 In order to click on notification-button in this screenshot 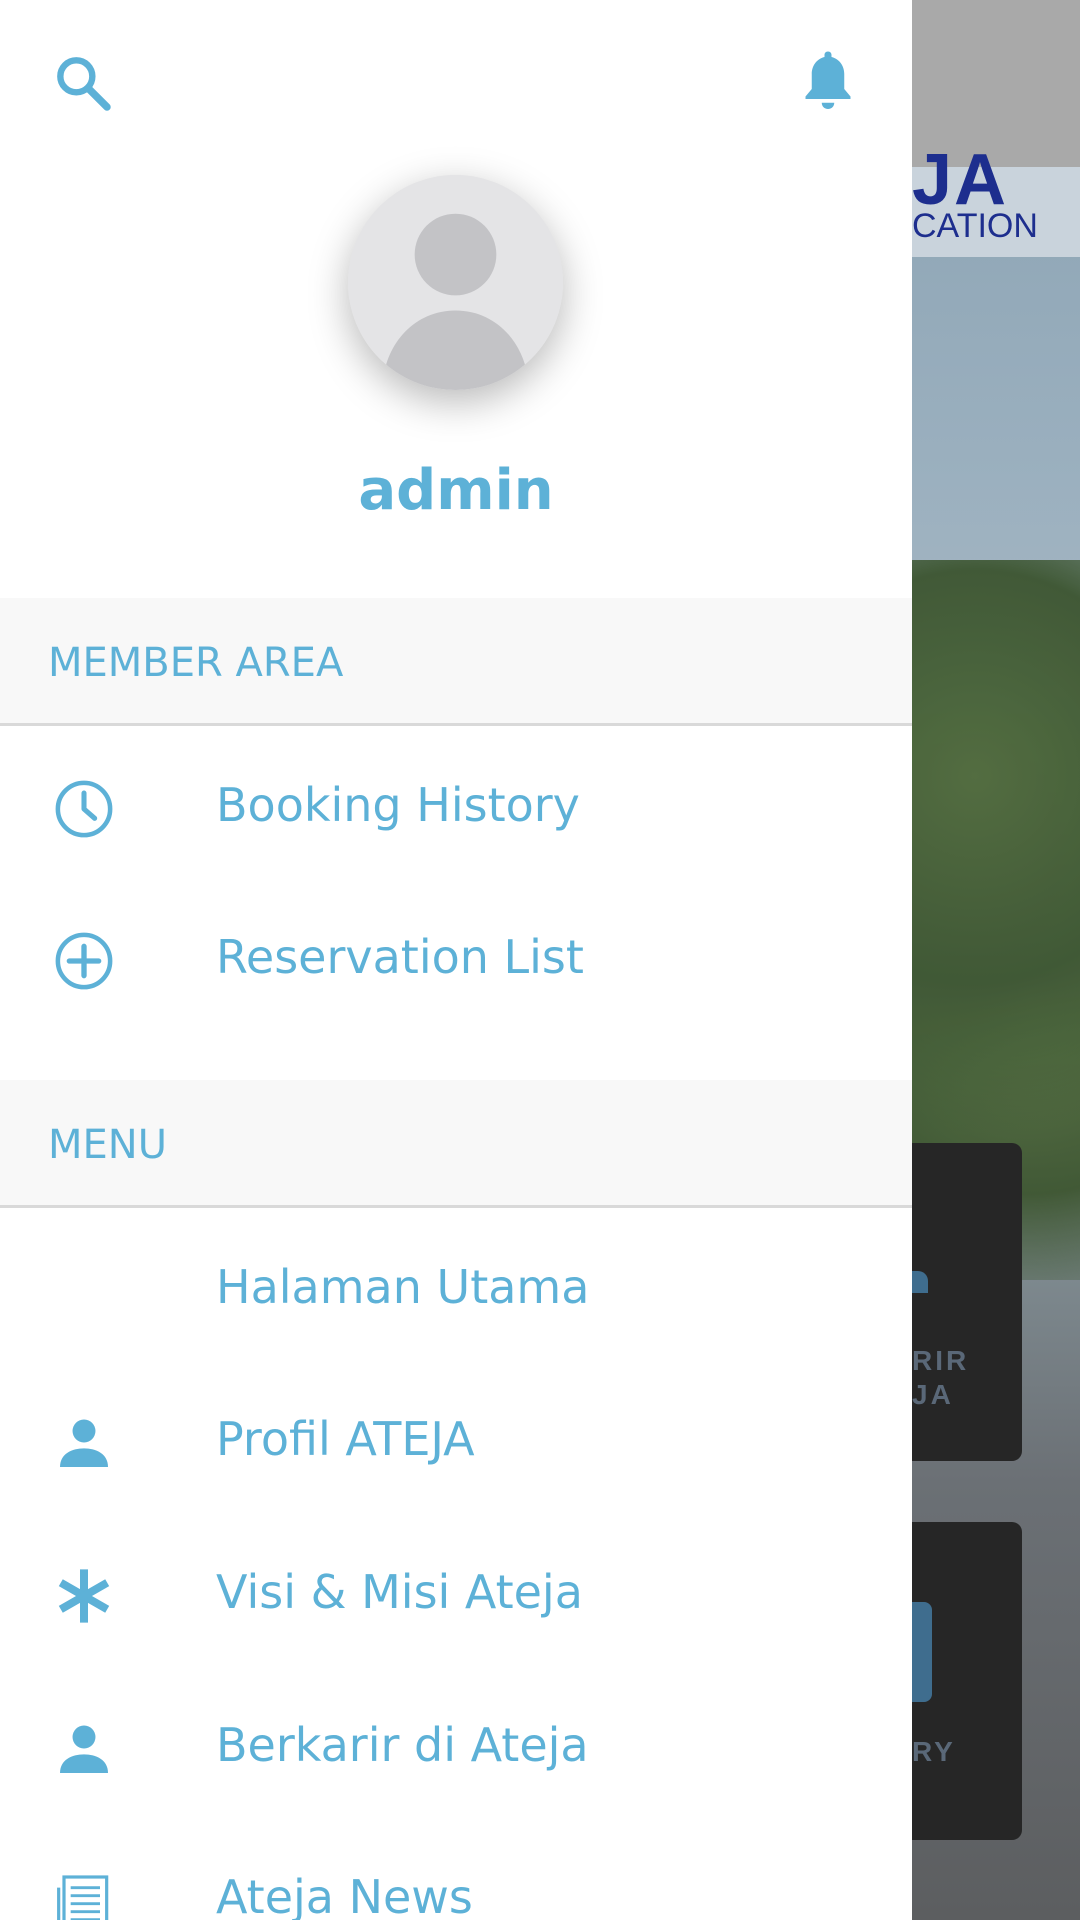, I will do `click(828, 79)`.